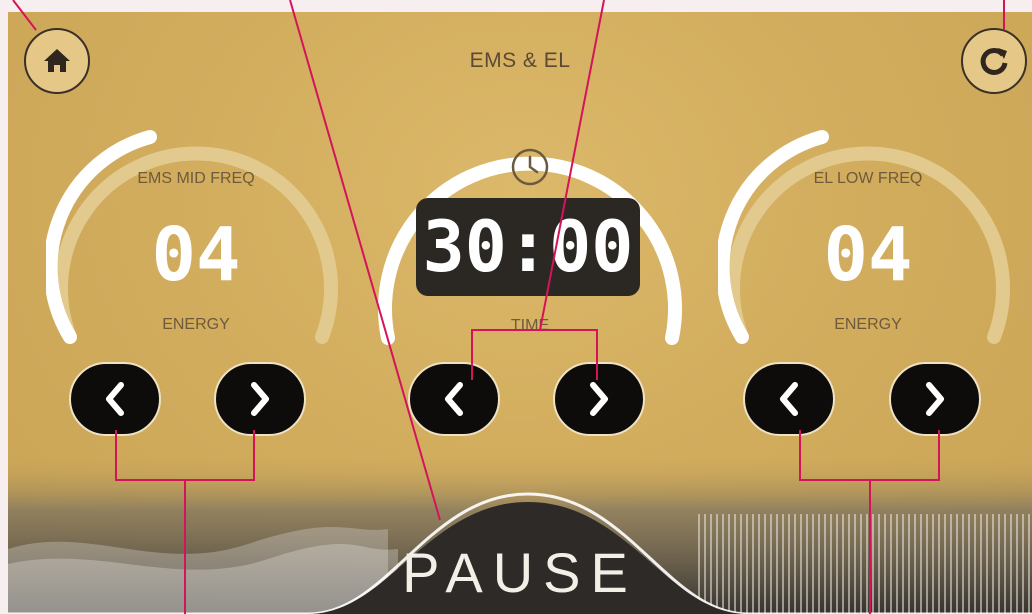 The width and height of the screenshot is (1032, 614). I want to click on ems-increase-button, so click(260, 399).